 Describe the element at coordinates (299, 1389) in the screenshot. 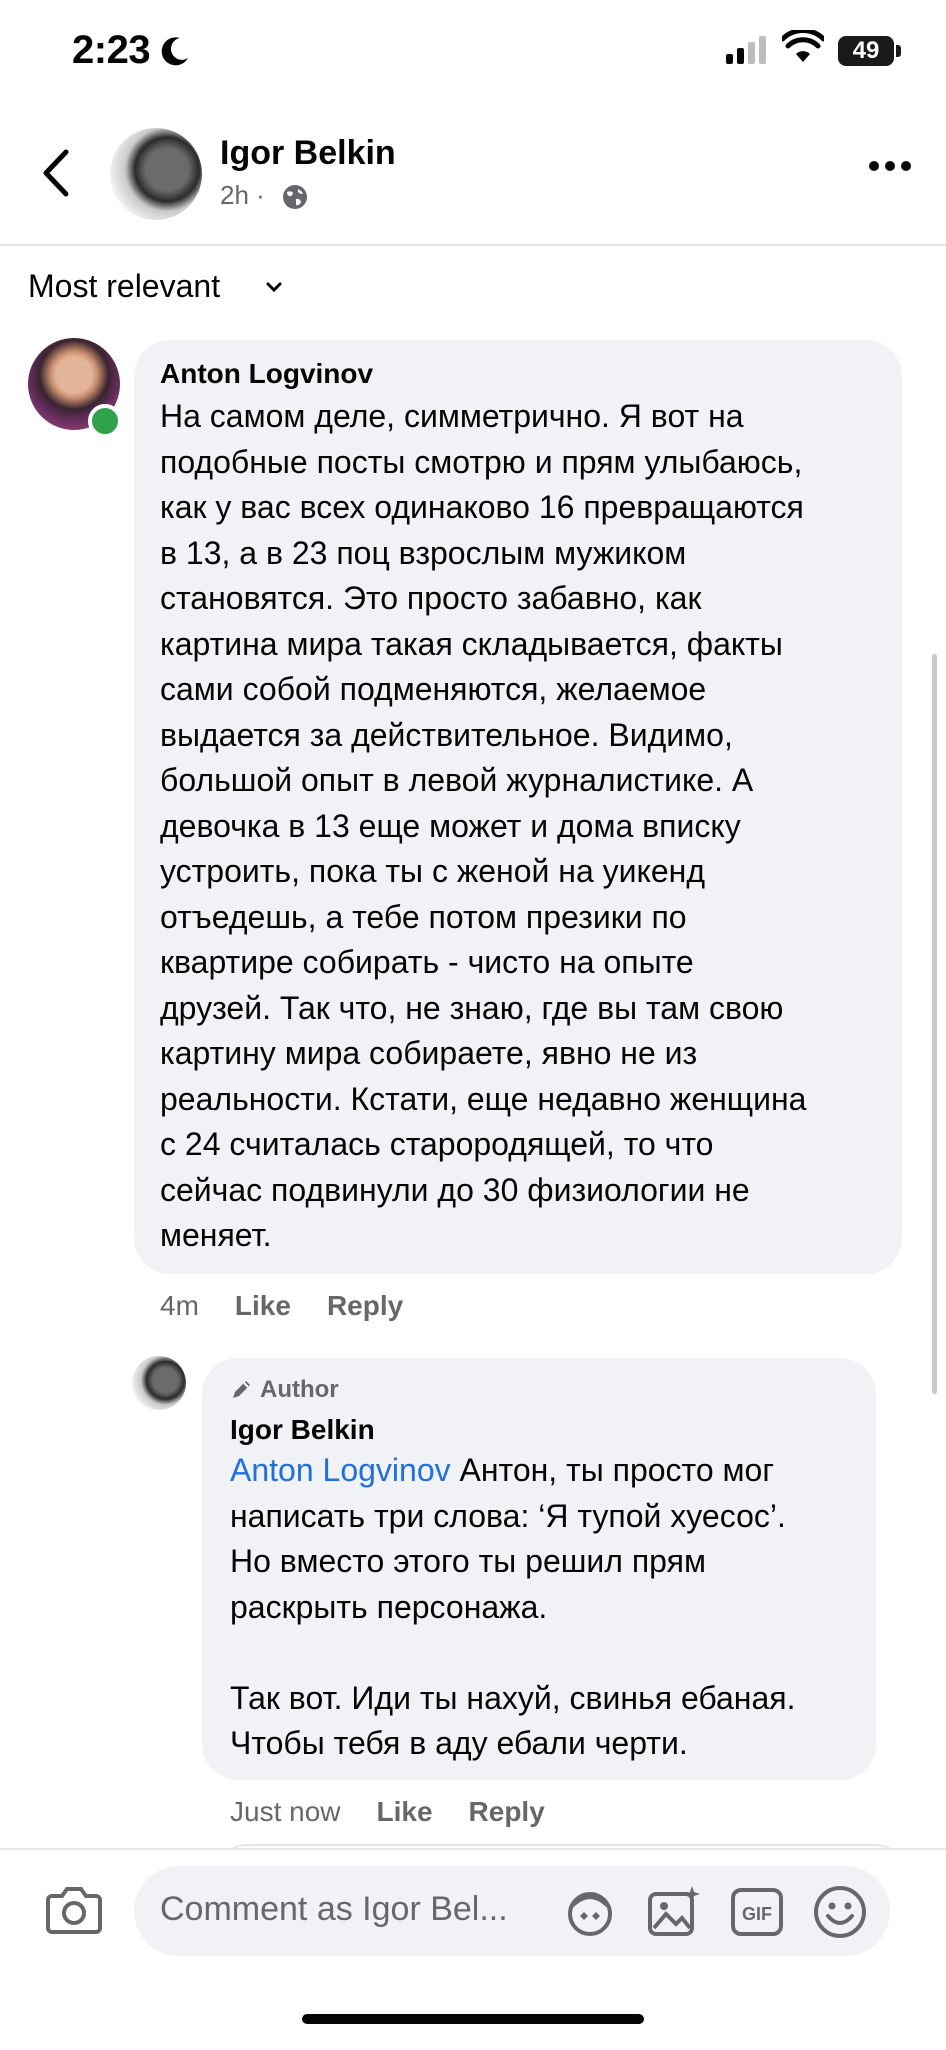

I see `author-badge-label: Author` at that location.